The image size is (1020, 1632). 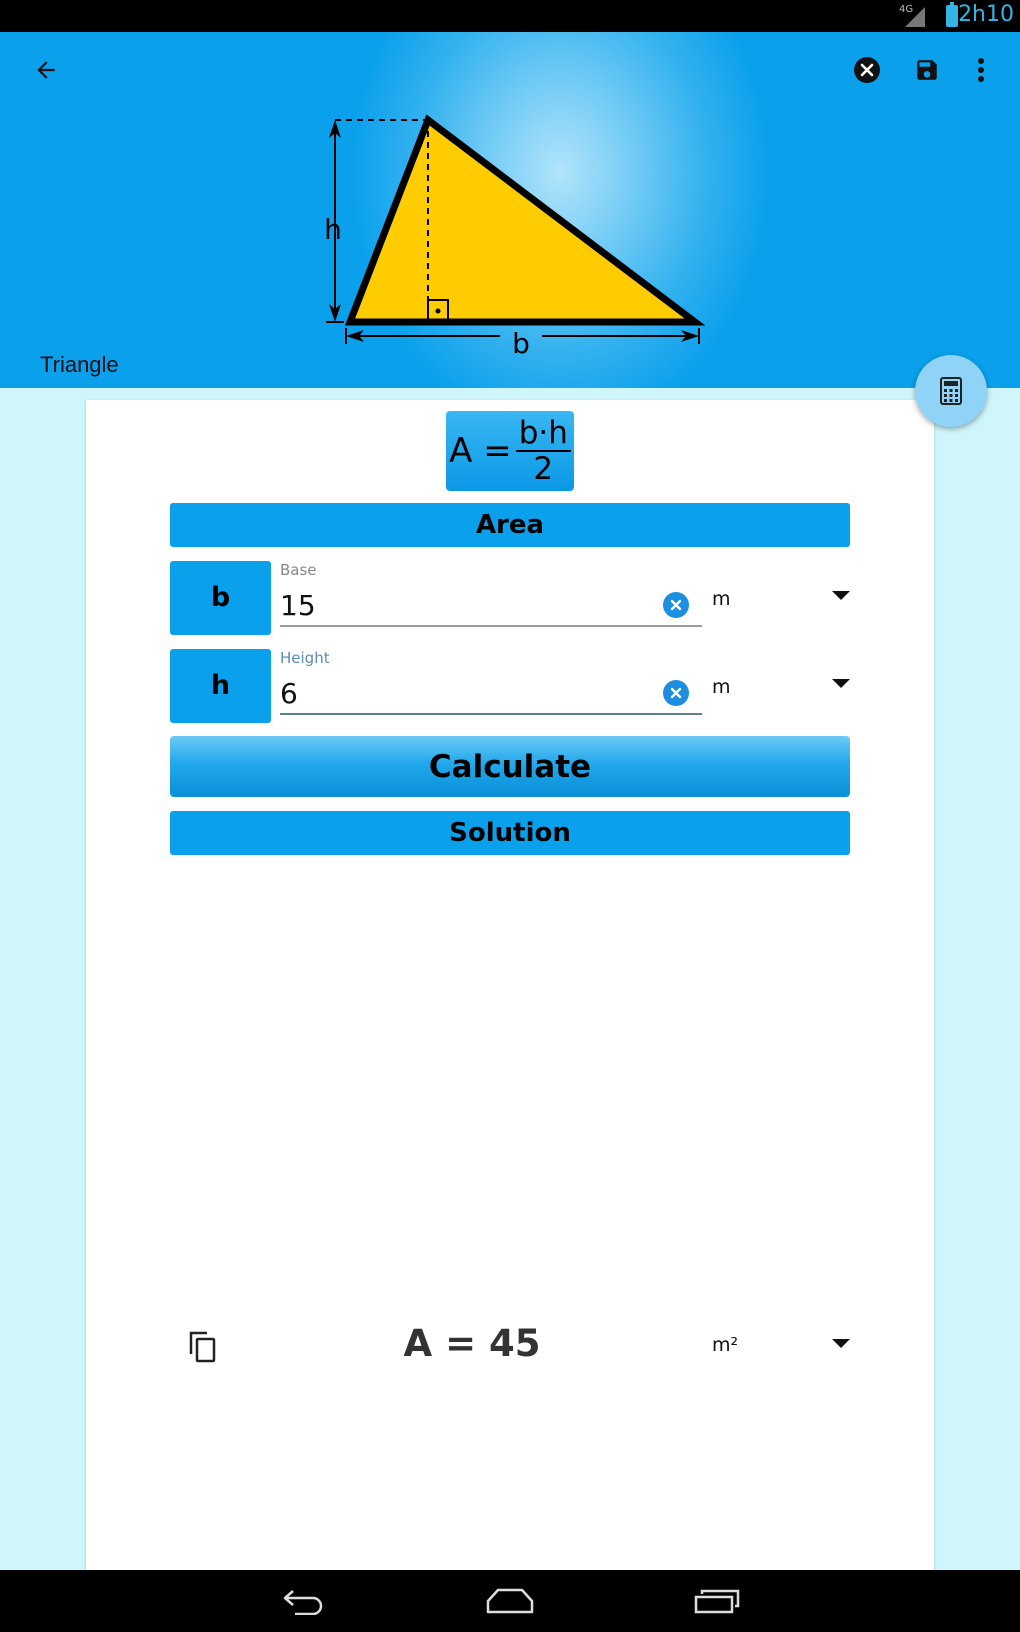 What do you see at coordinates (841, 683) in the screenshot?
I see `height-unit-dropdown-icon` at bounding box center [841, 683].